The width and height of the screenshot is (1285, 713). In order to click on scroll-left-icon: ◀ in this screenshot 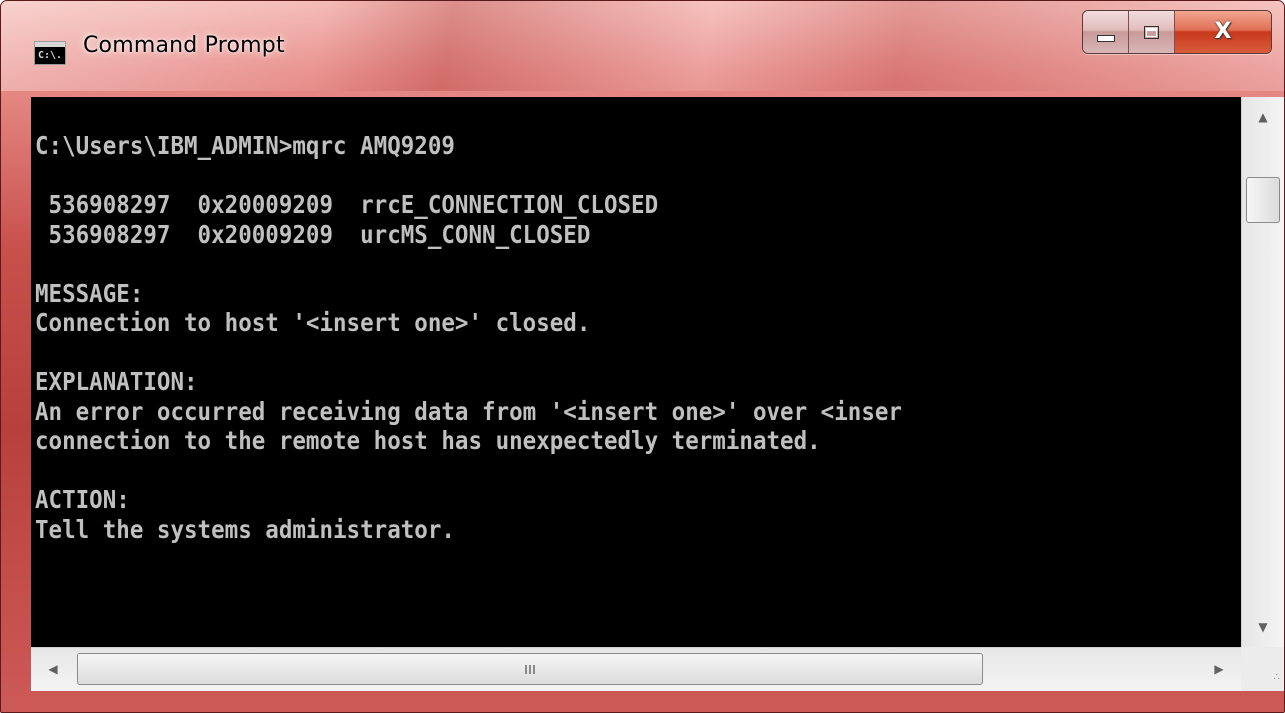, I will do `click(53, 669)`.